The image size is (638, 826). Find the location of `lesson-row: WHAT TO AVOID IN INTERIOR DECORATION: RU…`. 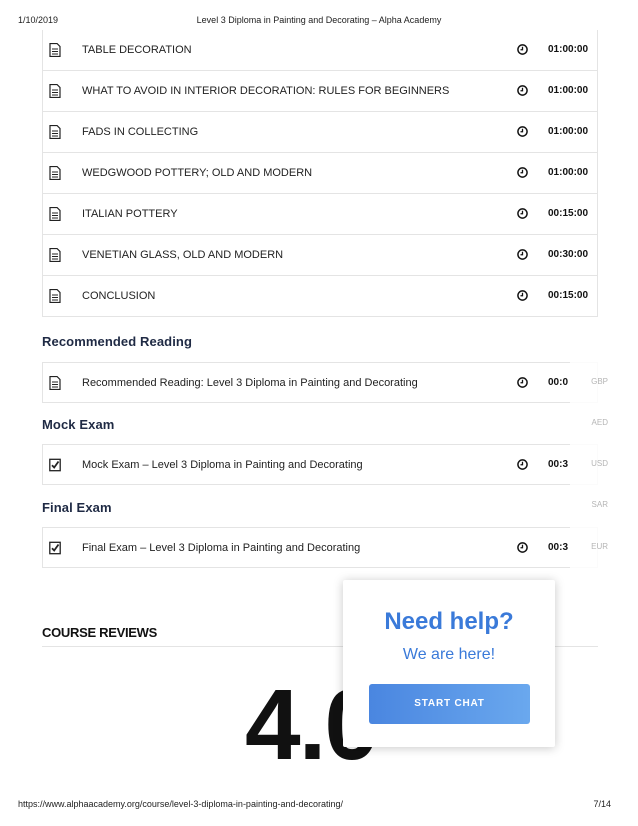

lesson-row: WHAT TO AVOID IN INTERIOR DECORATION: RU… is located at coordinates (320, 91).